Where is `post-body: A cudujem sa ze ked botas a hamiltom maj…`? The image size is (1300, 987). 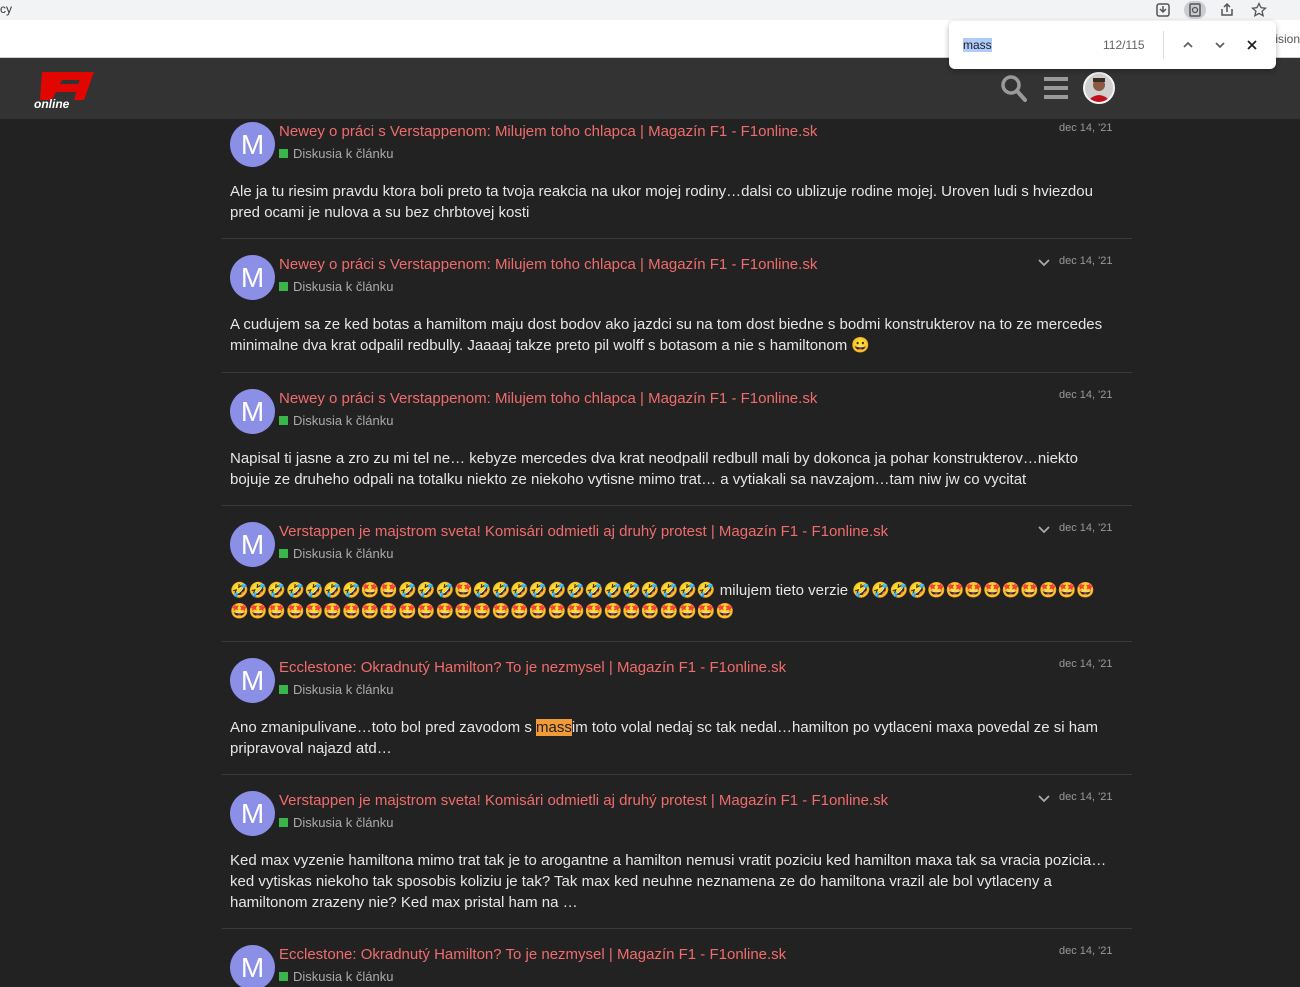 post-body: A cudujem sa ze ked botas a hamiltom maj… is located at coordinates (666, 335).